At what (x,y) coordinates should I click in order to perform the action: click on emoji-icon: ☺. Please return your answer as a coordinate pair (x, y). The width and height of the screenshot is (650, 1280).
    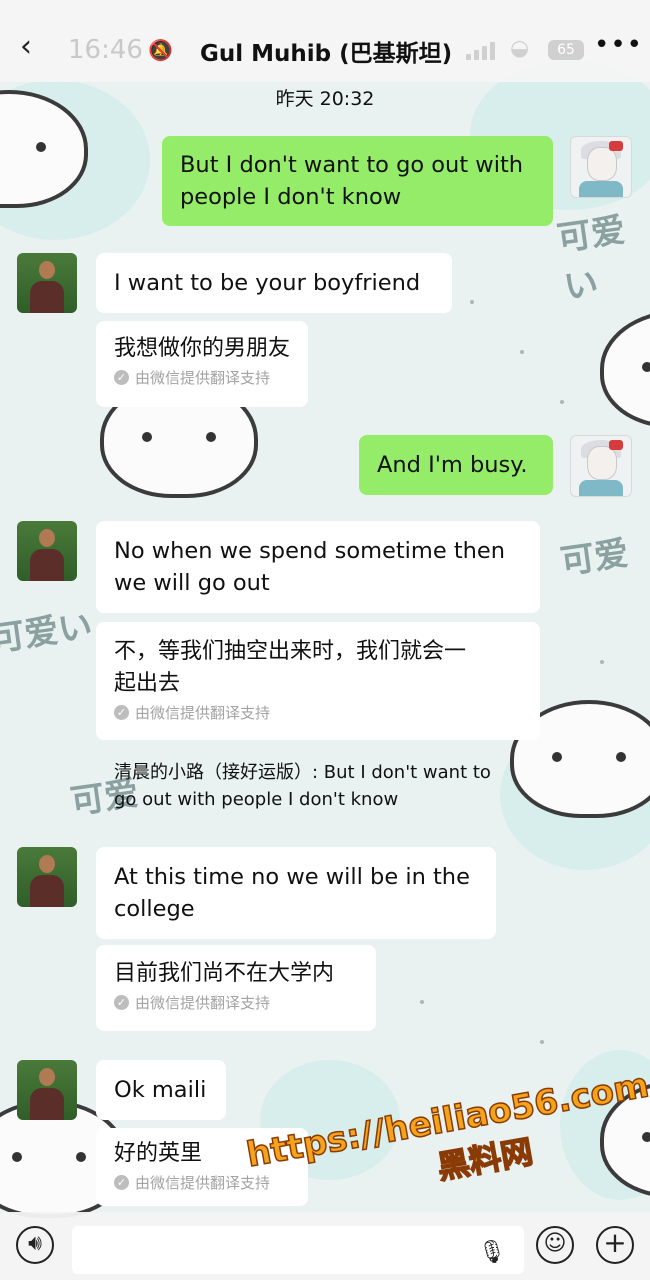
    Looking at the image, I should click on (555, 1245).